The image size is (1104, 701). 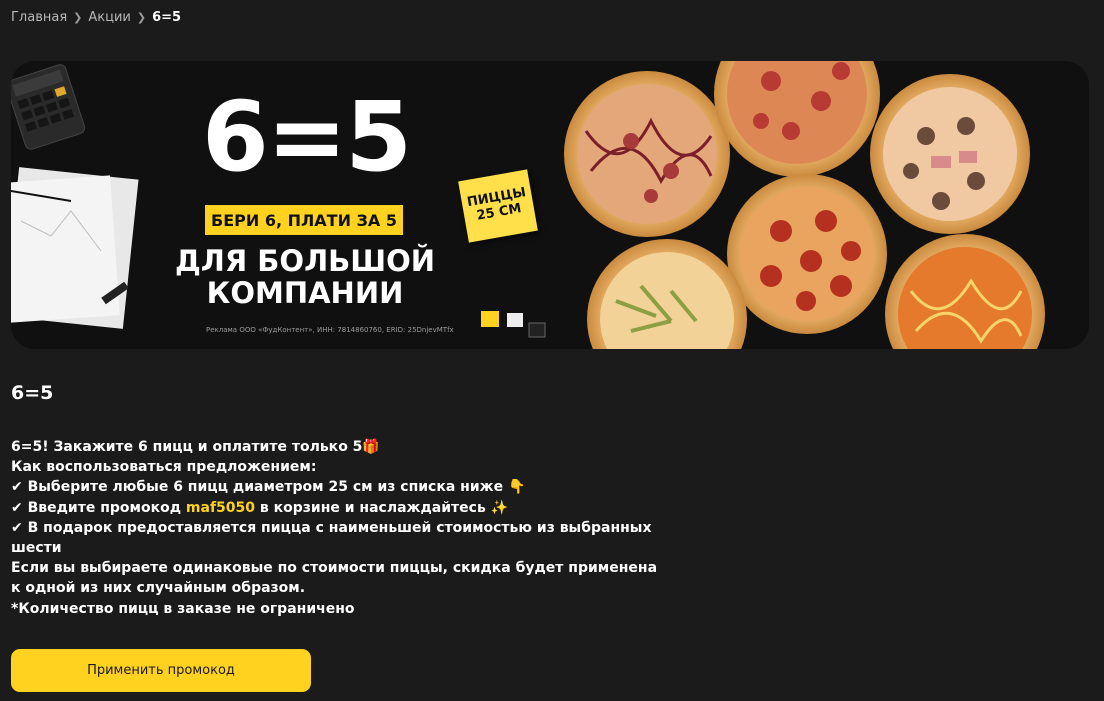 What do you see at coordinates (305, 277) in the screenshot?
I see `banner-subtitle: ДЛЯ БОЛЬШОЙ КОМПАНИИ` at bounding box center [305, 277].